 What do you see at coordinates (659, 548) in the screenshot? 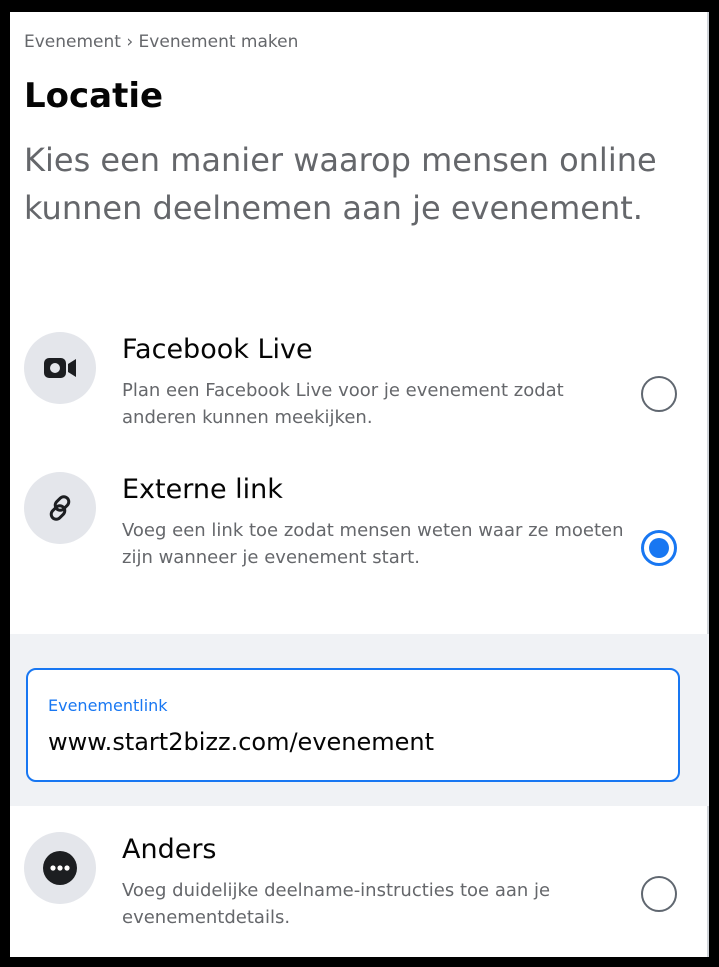
I see `external-link-radio` at bounding box center [659, 548].